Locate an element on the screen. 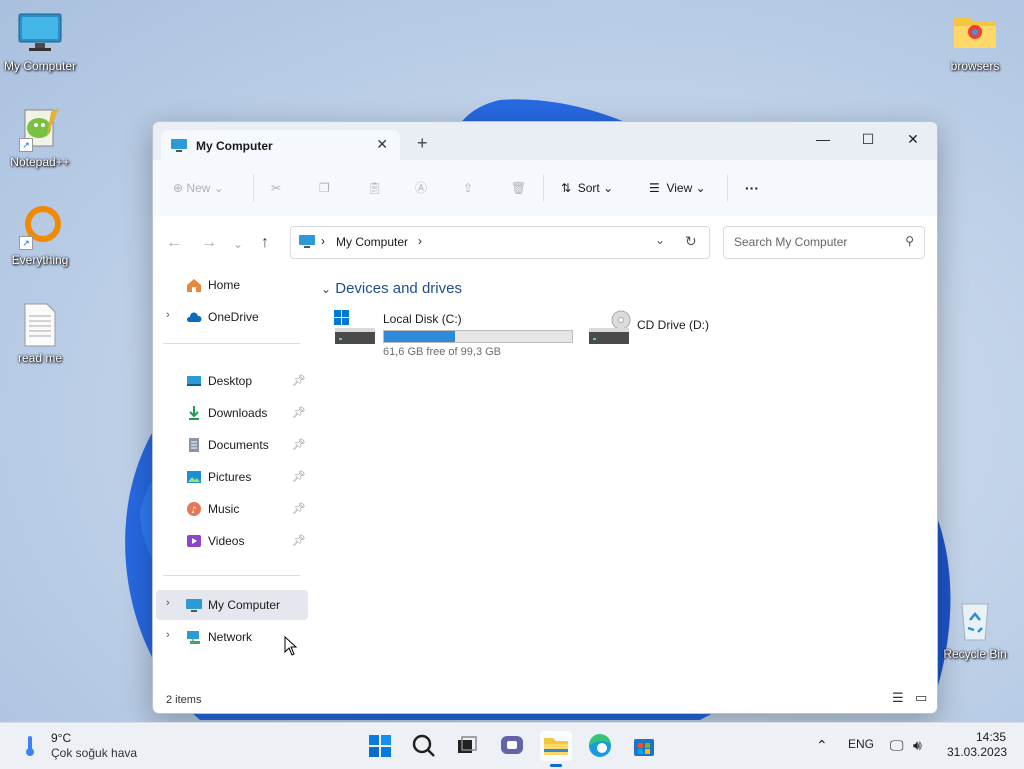  title-bar: My Computer ✕ + — ☐ ✕ is located at coordinates (545, 141).